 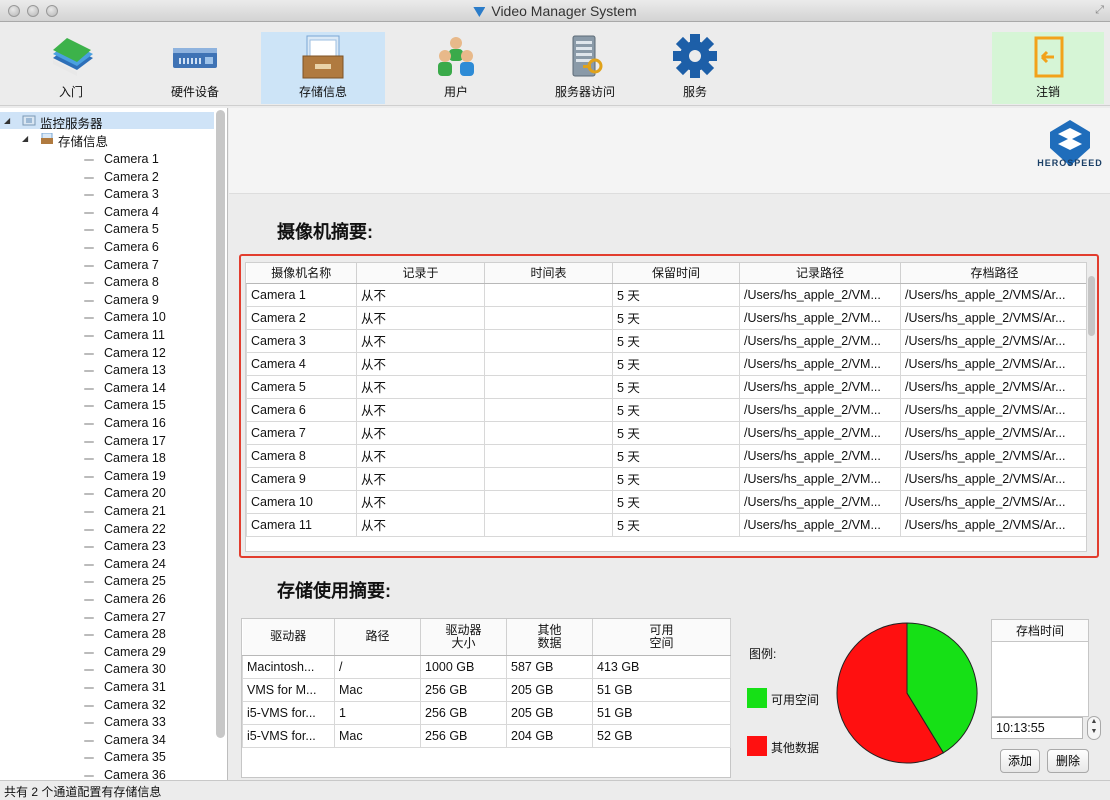 I want to click on column-header: 记录于, so click(x=420, y=273).